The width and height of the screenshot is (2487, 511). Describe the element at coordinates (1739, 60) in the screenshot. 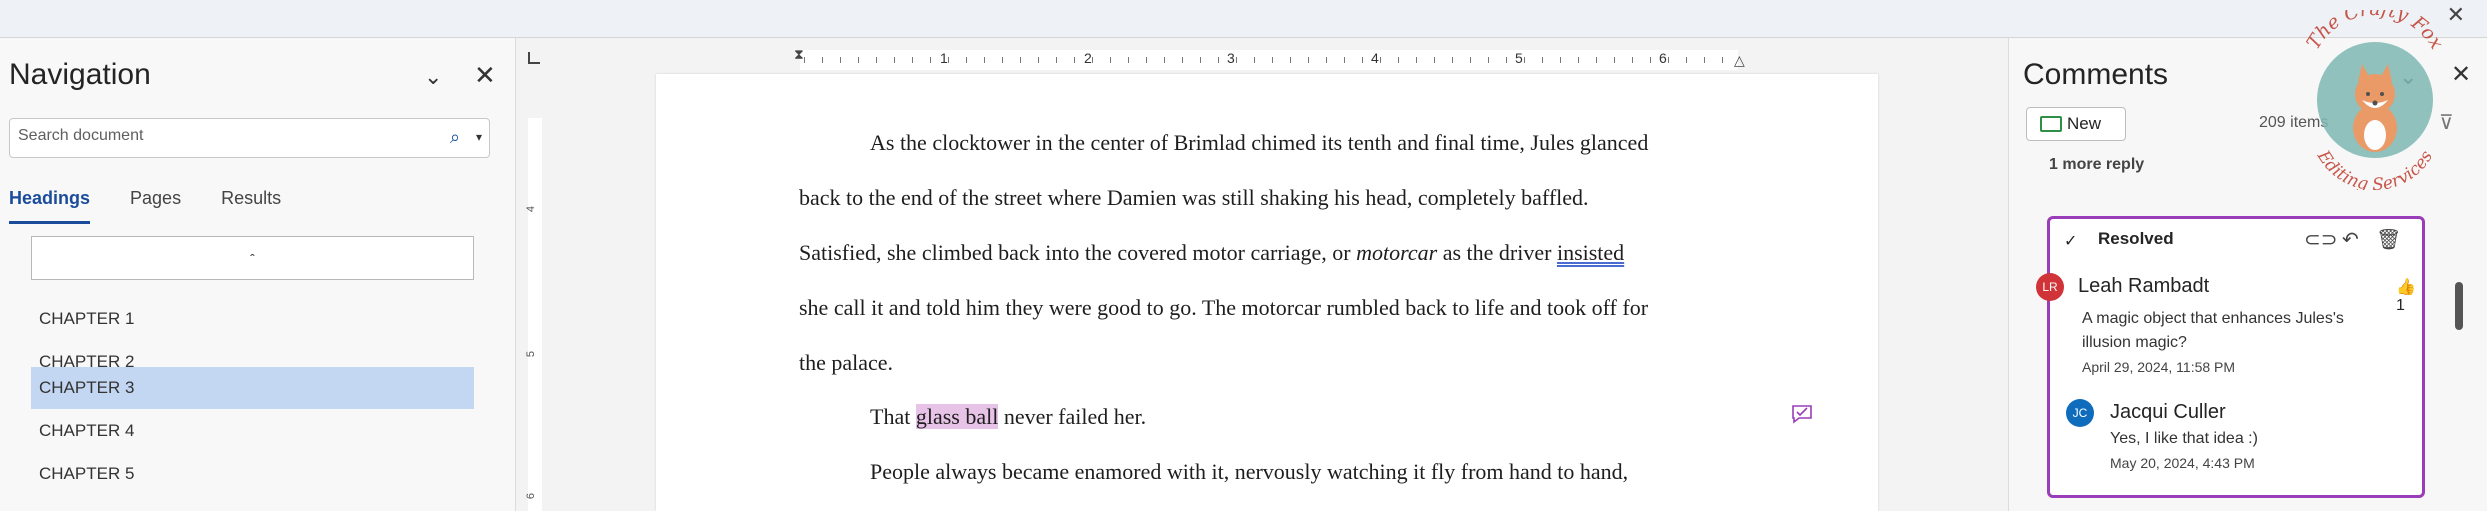

I see `right-indent-marker-icon: △` at that location.